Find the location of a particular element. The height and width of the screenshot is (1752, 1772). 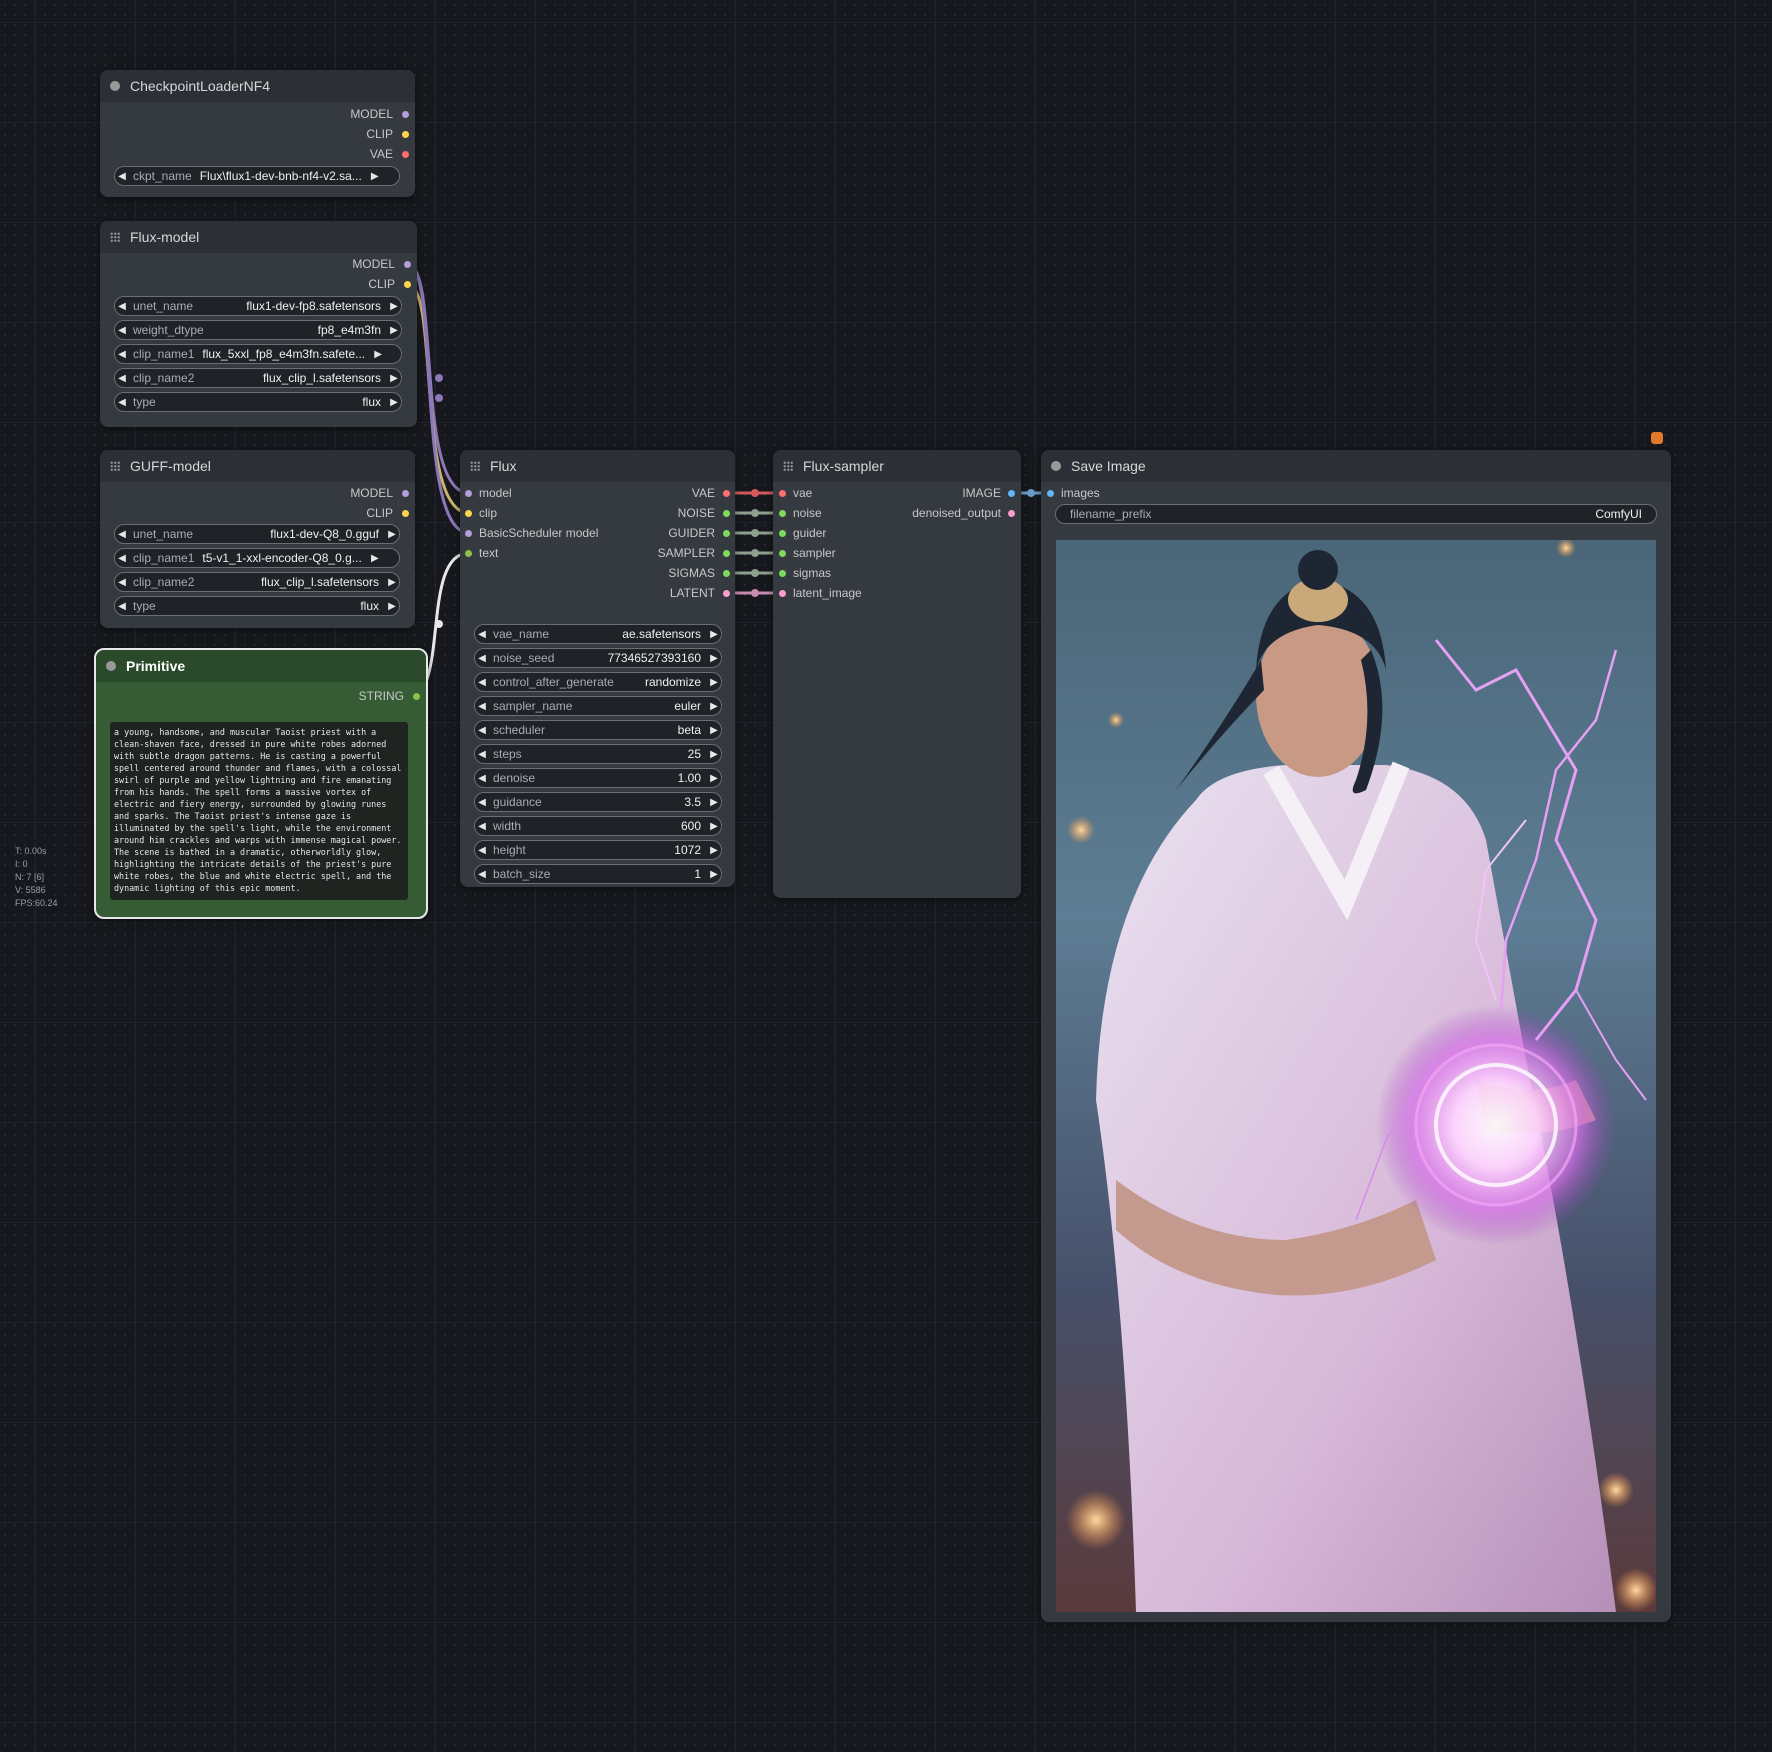

node-header: GUFF-model is located at coordinates (257, 466).